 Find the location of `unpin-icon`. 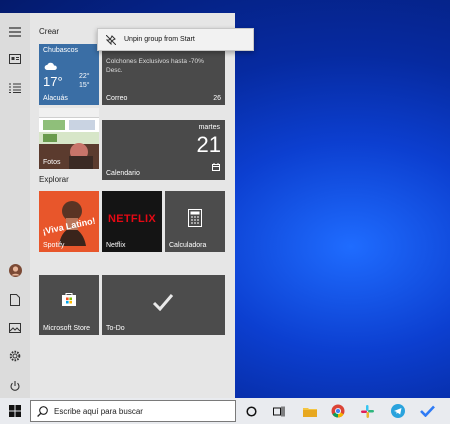

unpin-icon is located at coordinates (111, 39).